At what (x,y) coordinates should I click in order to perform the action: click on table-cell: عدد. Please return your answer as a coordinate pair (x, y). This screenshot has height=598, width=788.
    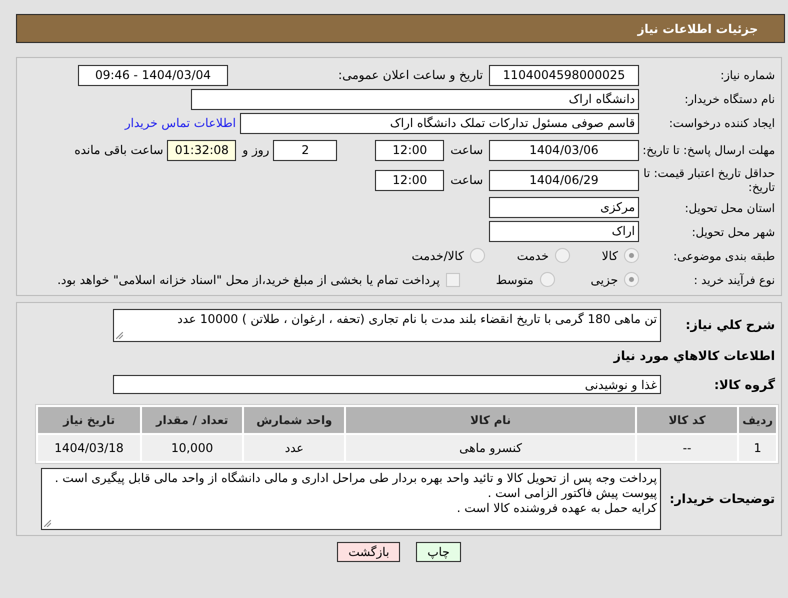
    Looking at the image, I should click on (294, 447).